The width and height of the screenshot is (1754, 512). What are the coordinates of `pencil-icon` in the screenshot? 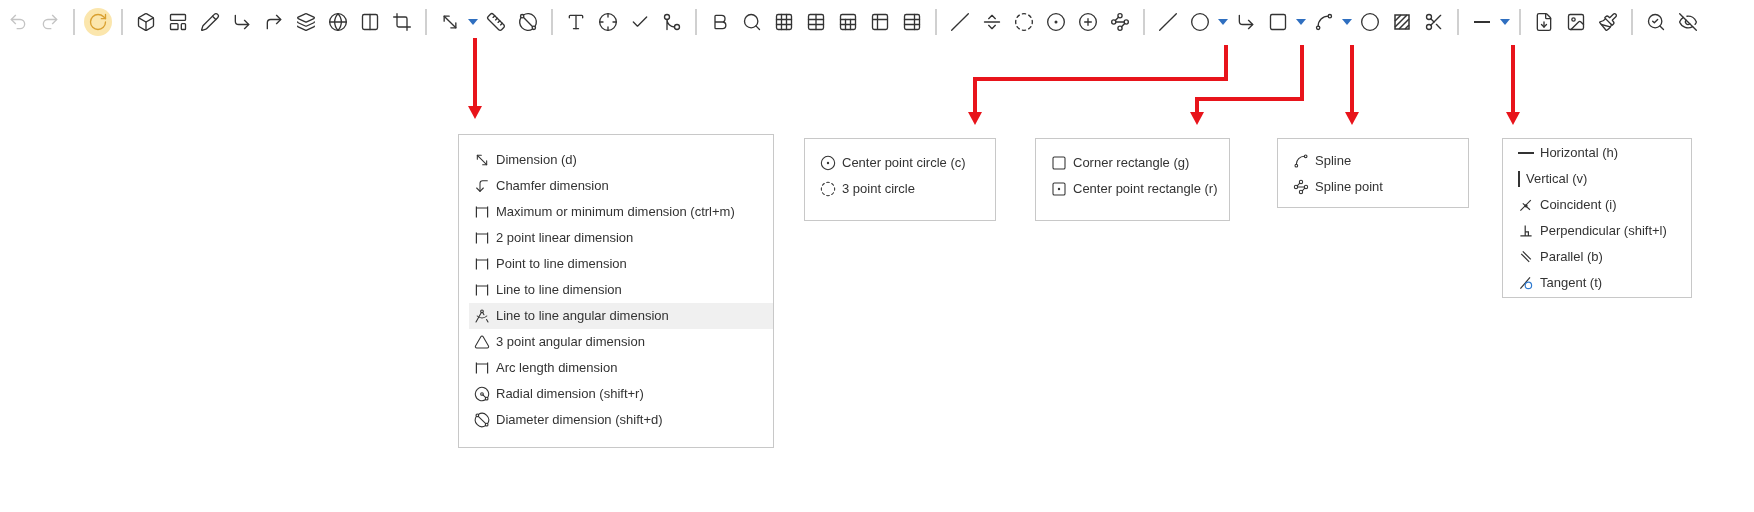 It's located at (210, 22).